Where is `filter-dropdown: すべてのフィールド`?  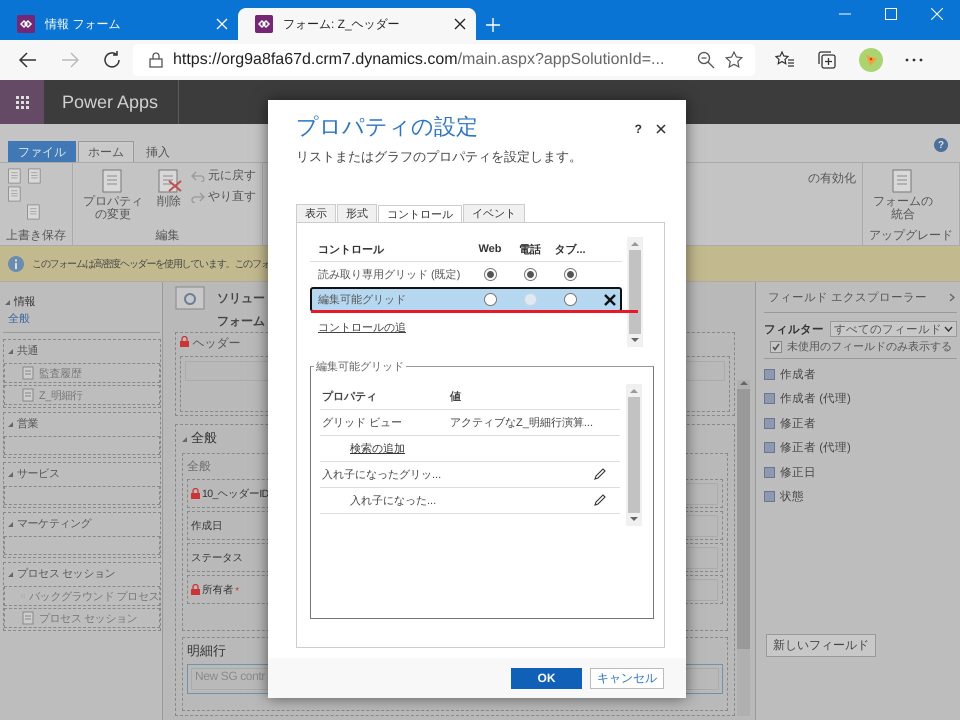 filter-dropdown: すべてのフィールド is located at coordinates (893, 329).